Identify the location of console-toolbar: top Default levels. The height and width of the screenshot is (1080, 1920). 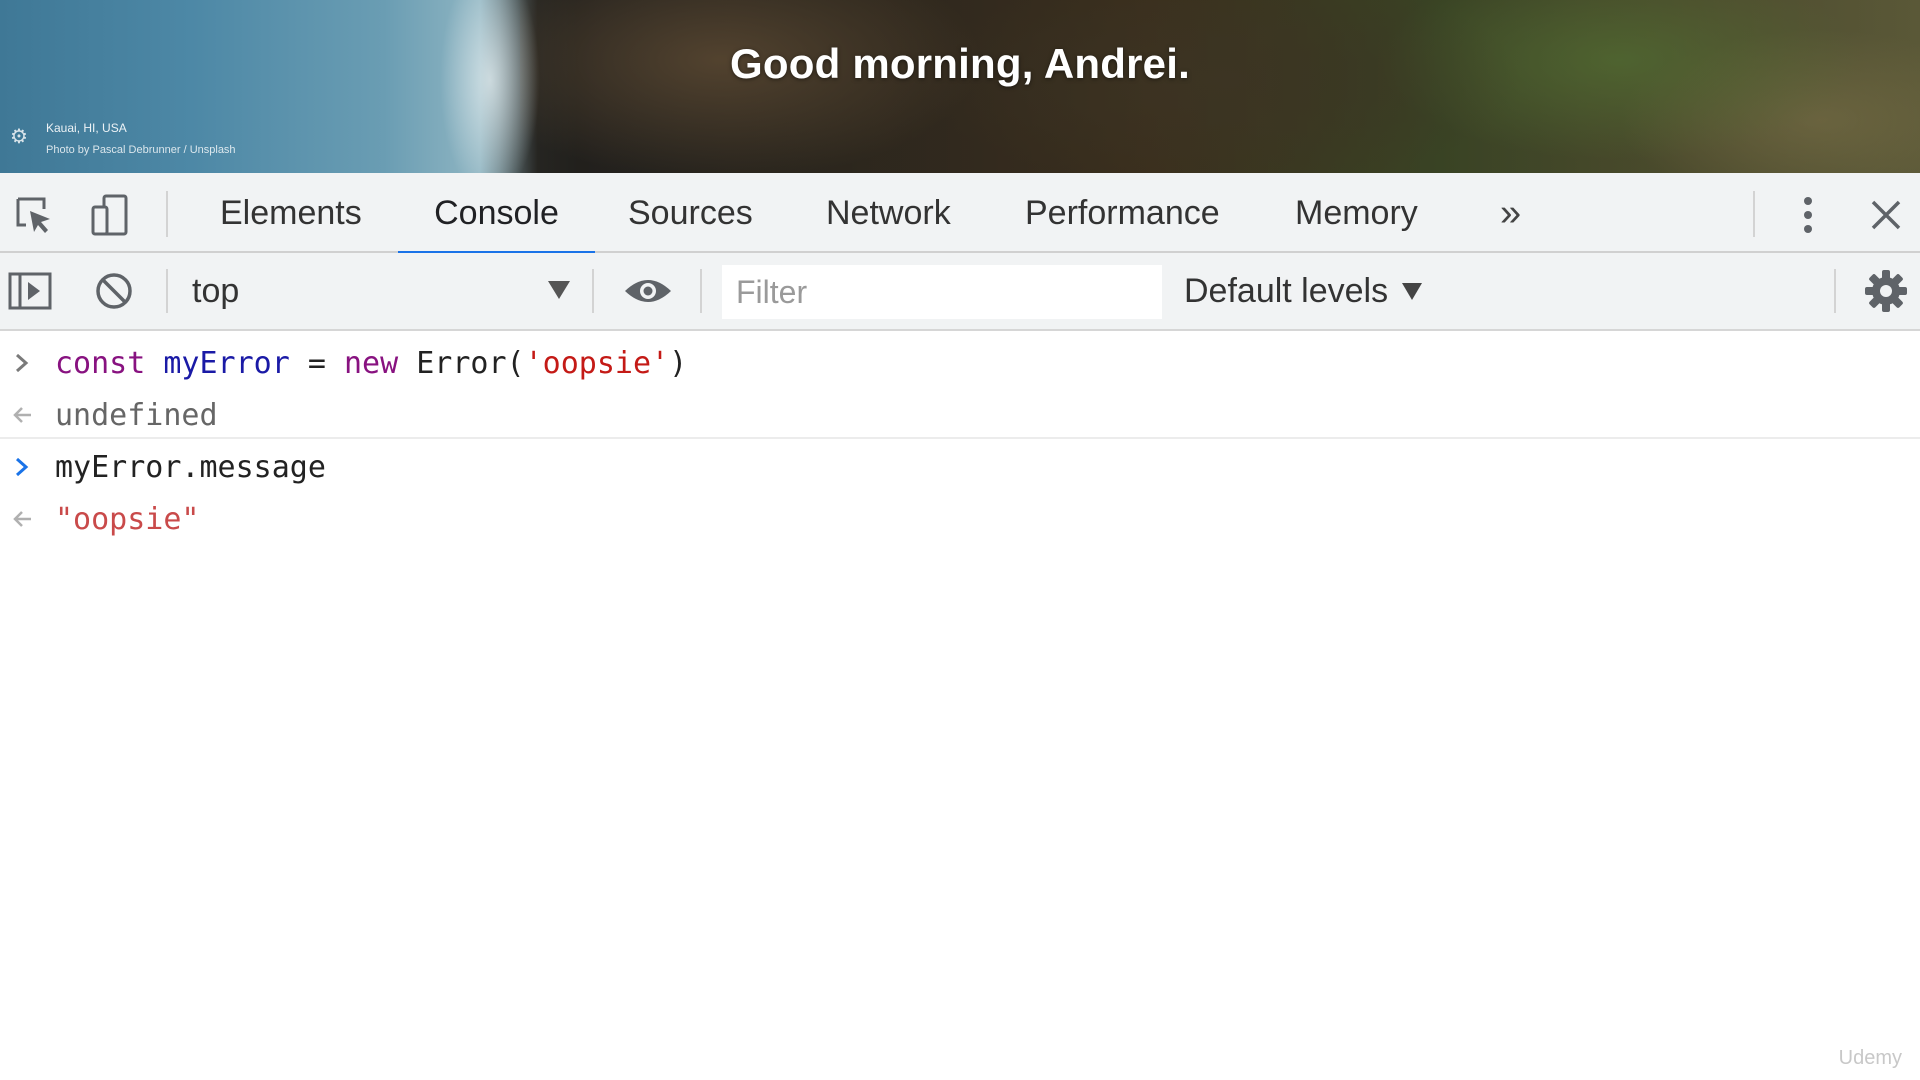
(960, 292).